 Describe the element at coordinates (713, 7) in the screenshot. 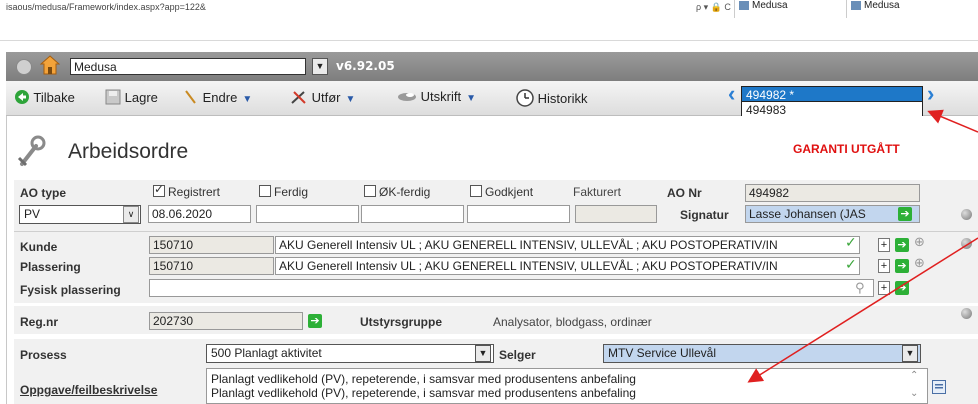

I see `browser-controls: ρ ▾ 🔒 C` at that location.